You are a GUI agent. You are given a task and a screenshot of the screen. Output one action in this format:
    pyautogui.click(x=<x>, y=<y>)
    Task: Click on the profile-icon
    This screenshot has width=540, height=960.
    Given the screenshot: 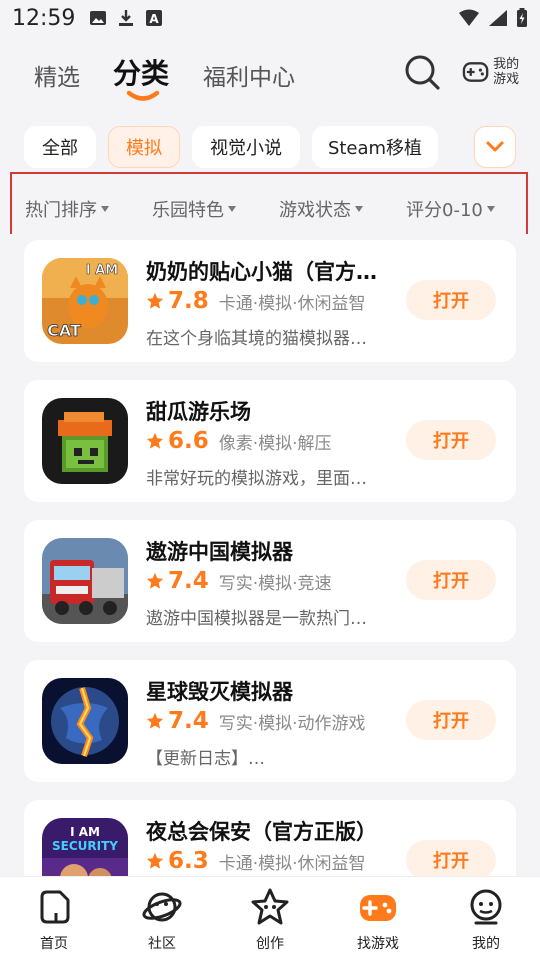 What is the action you would take?
    pyautogui.click(x=486, y=907)
    